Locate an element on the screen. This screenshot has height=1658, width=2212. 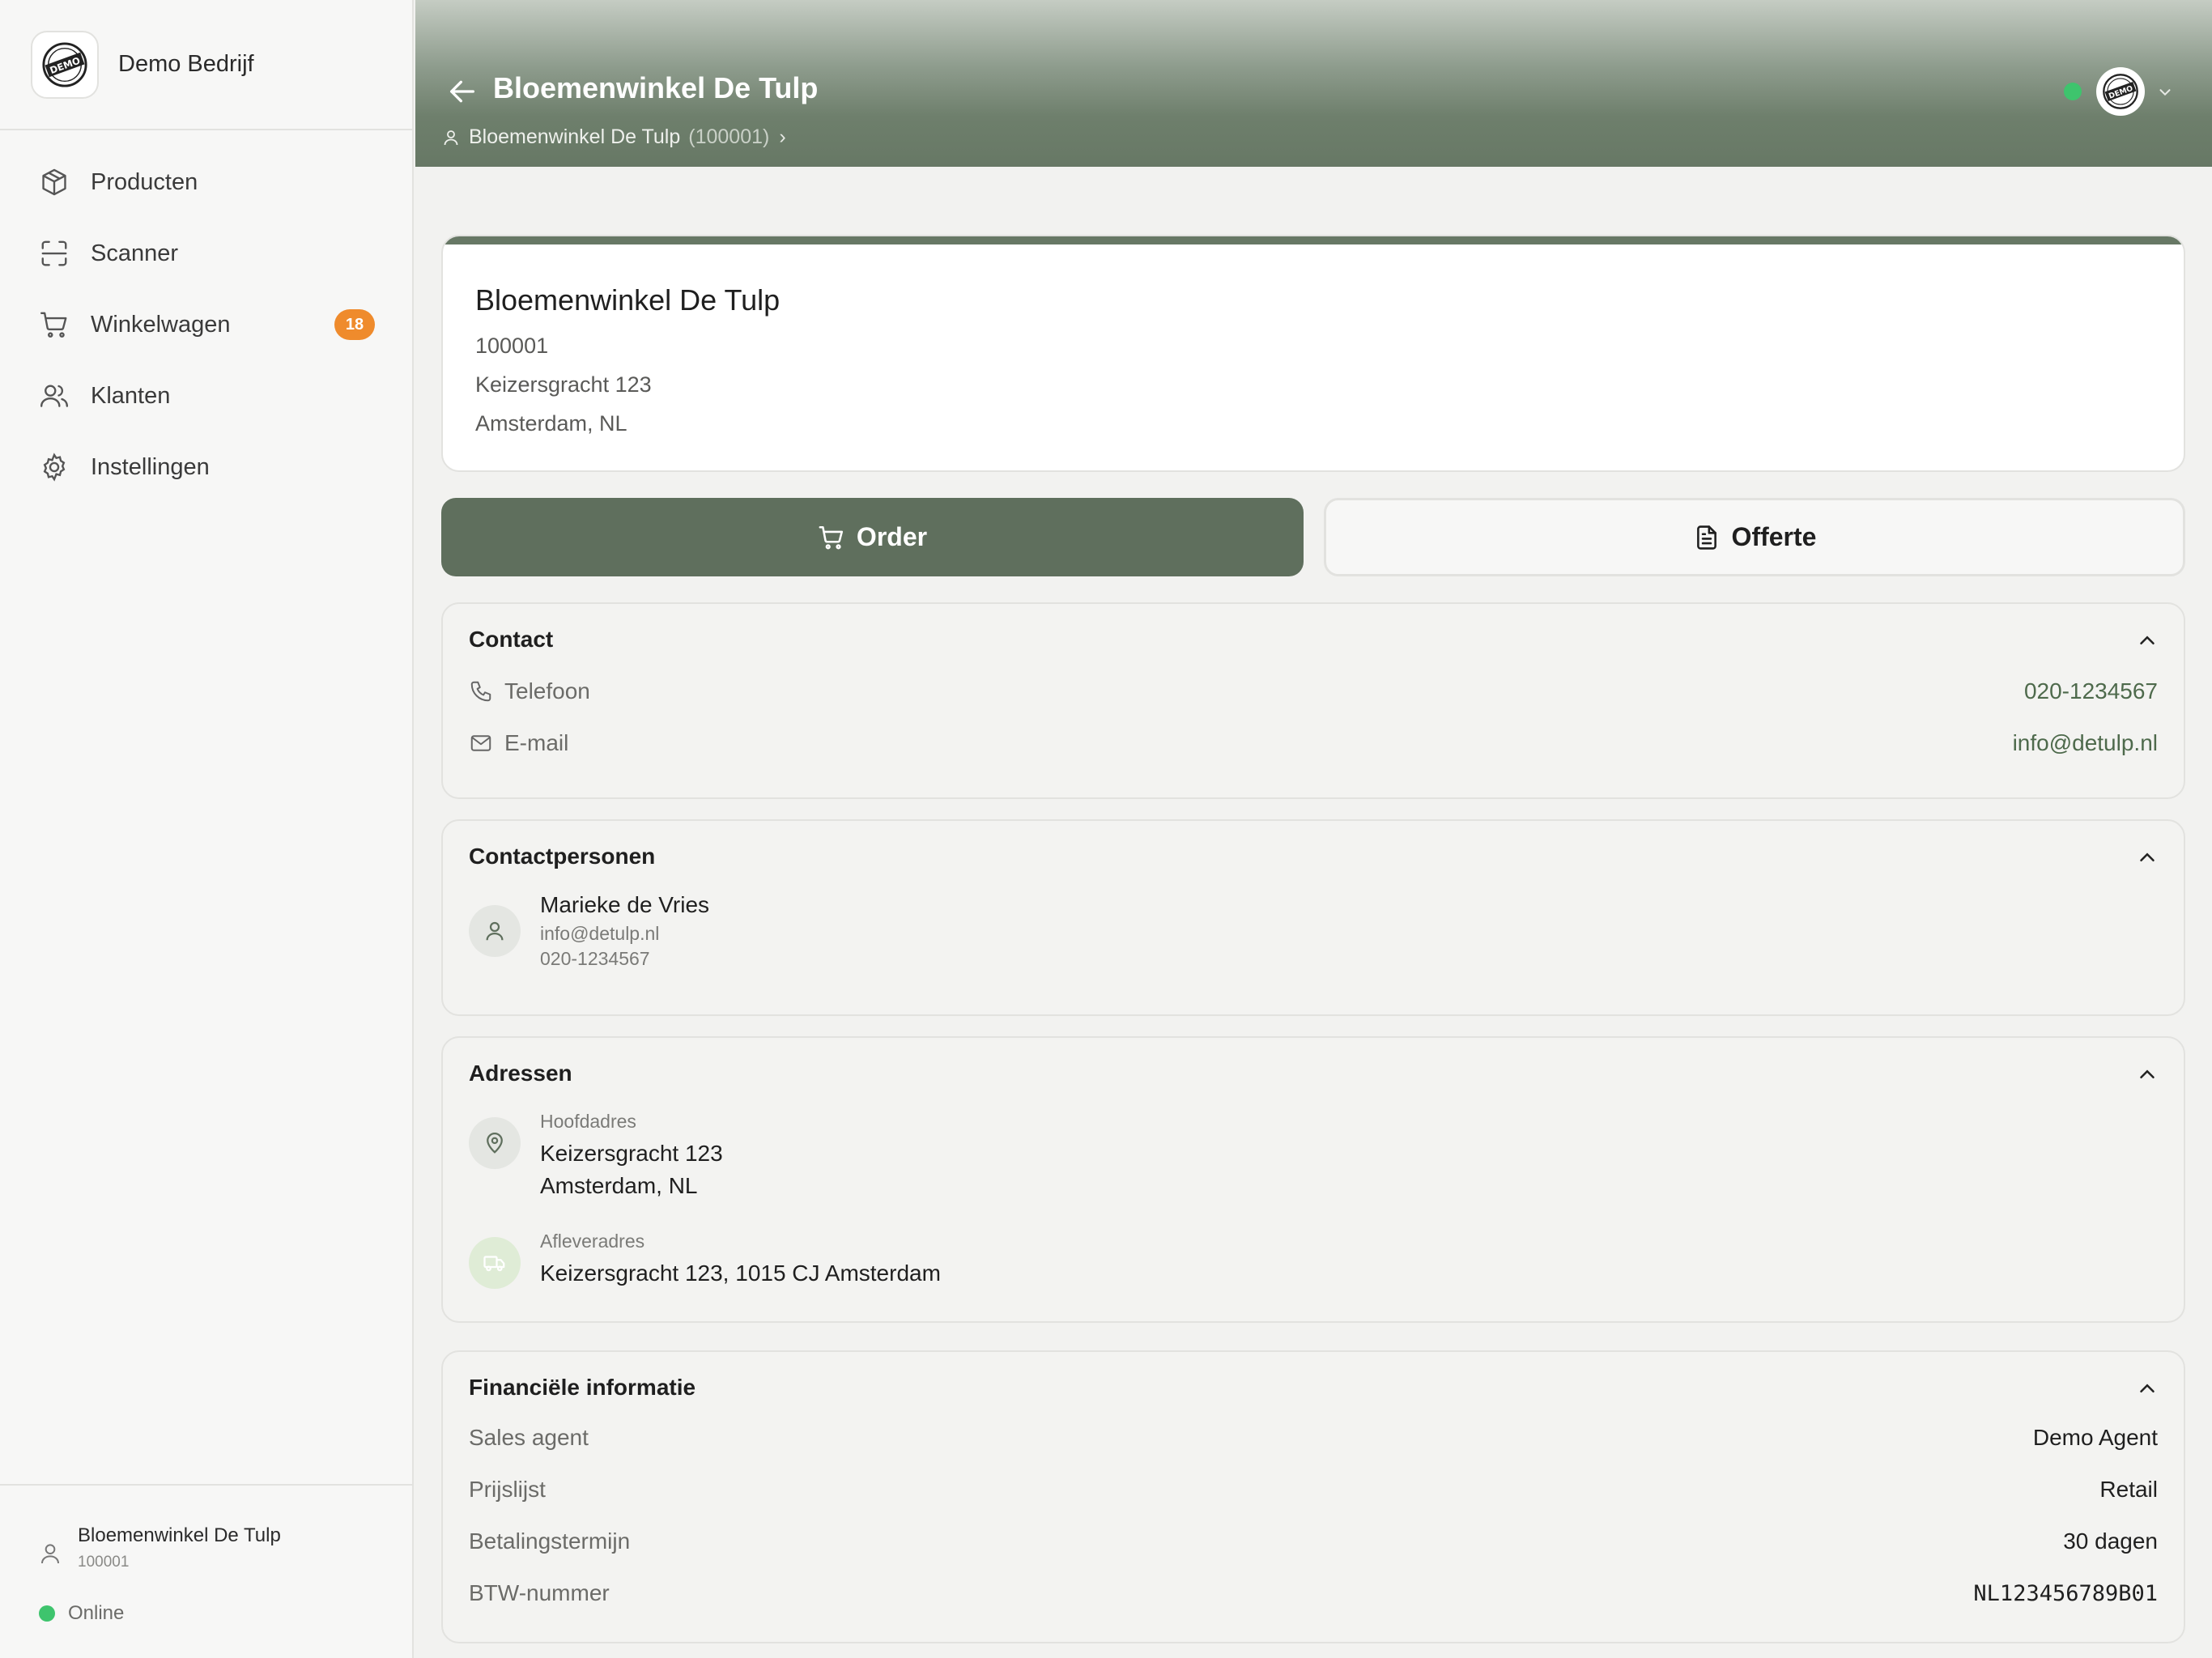
chevron-down-icon is located at coordinates (2165, 92).